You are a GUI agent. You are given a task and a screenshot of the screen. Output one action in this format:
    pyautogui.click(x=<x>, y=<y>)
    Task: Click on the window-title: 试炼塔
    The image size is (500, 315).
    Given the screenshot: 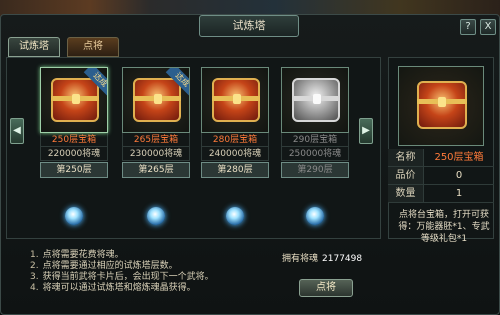 What is the action you would take?
    pyautogui.click(x=249, y=26)
    